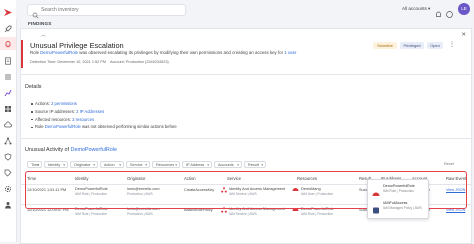  I want to click on search-box, so click(106, 11).